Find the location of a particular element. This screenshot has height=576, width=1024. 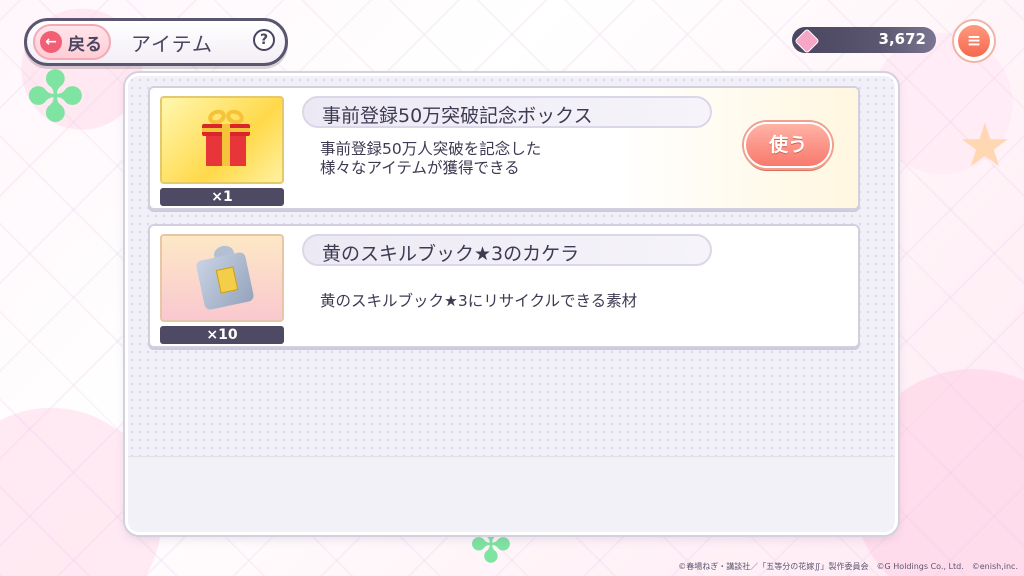

back-arrow-icon: ← is located at coordinates (51, 42).